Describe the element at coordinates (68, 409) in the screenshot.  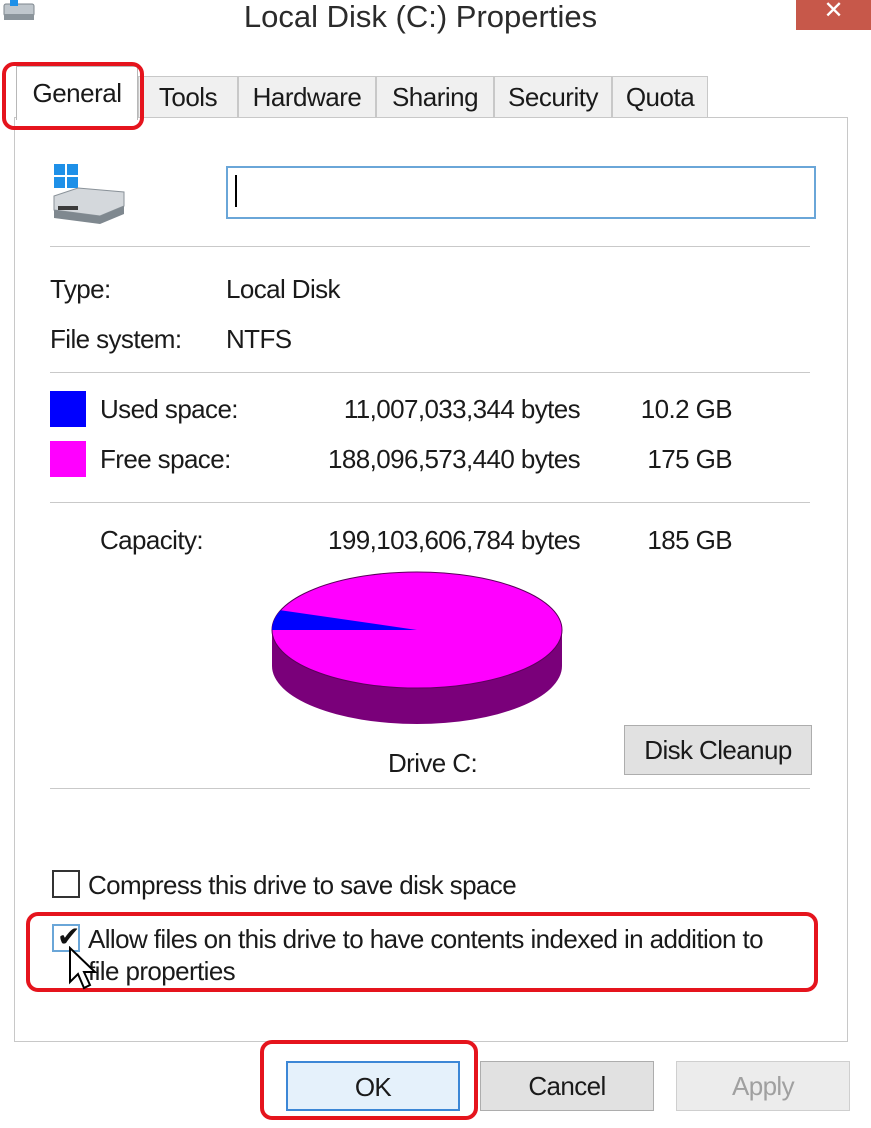
I see `used-space-swatch` at that location.